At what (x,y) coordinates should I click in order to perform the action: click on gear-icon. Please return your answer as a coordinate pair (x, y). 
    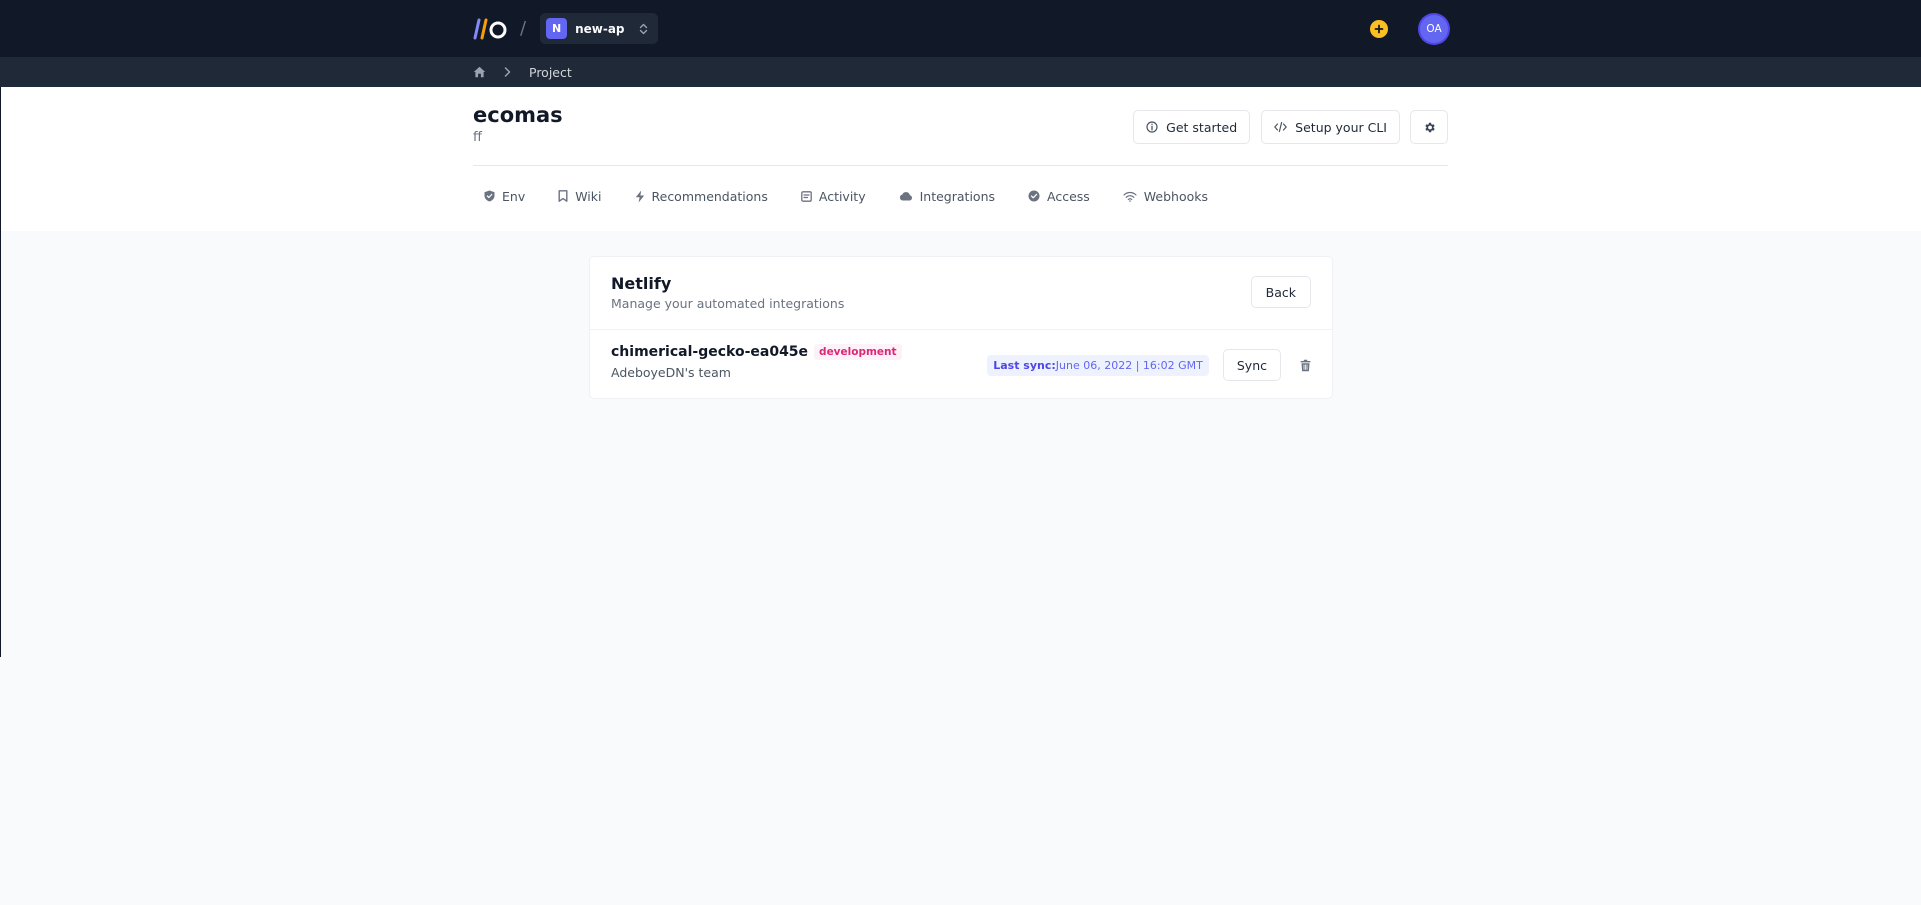
    Looking at the image, I should click on (1429, 127).